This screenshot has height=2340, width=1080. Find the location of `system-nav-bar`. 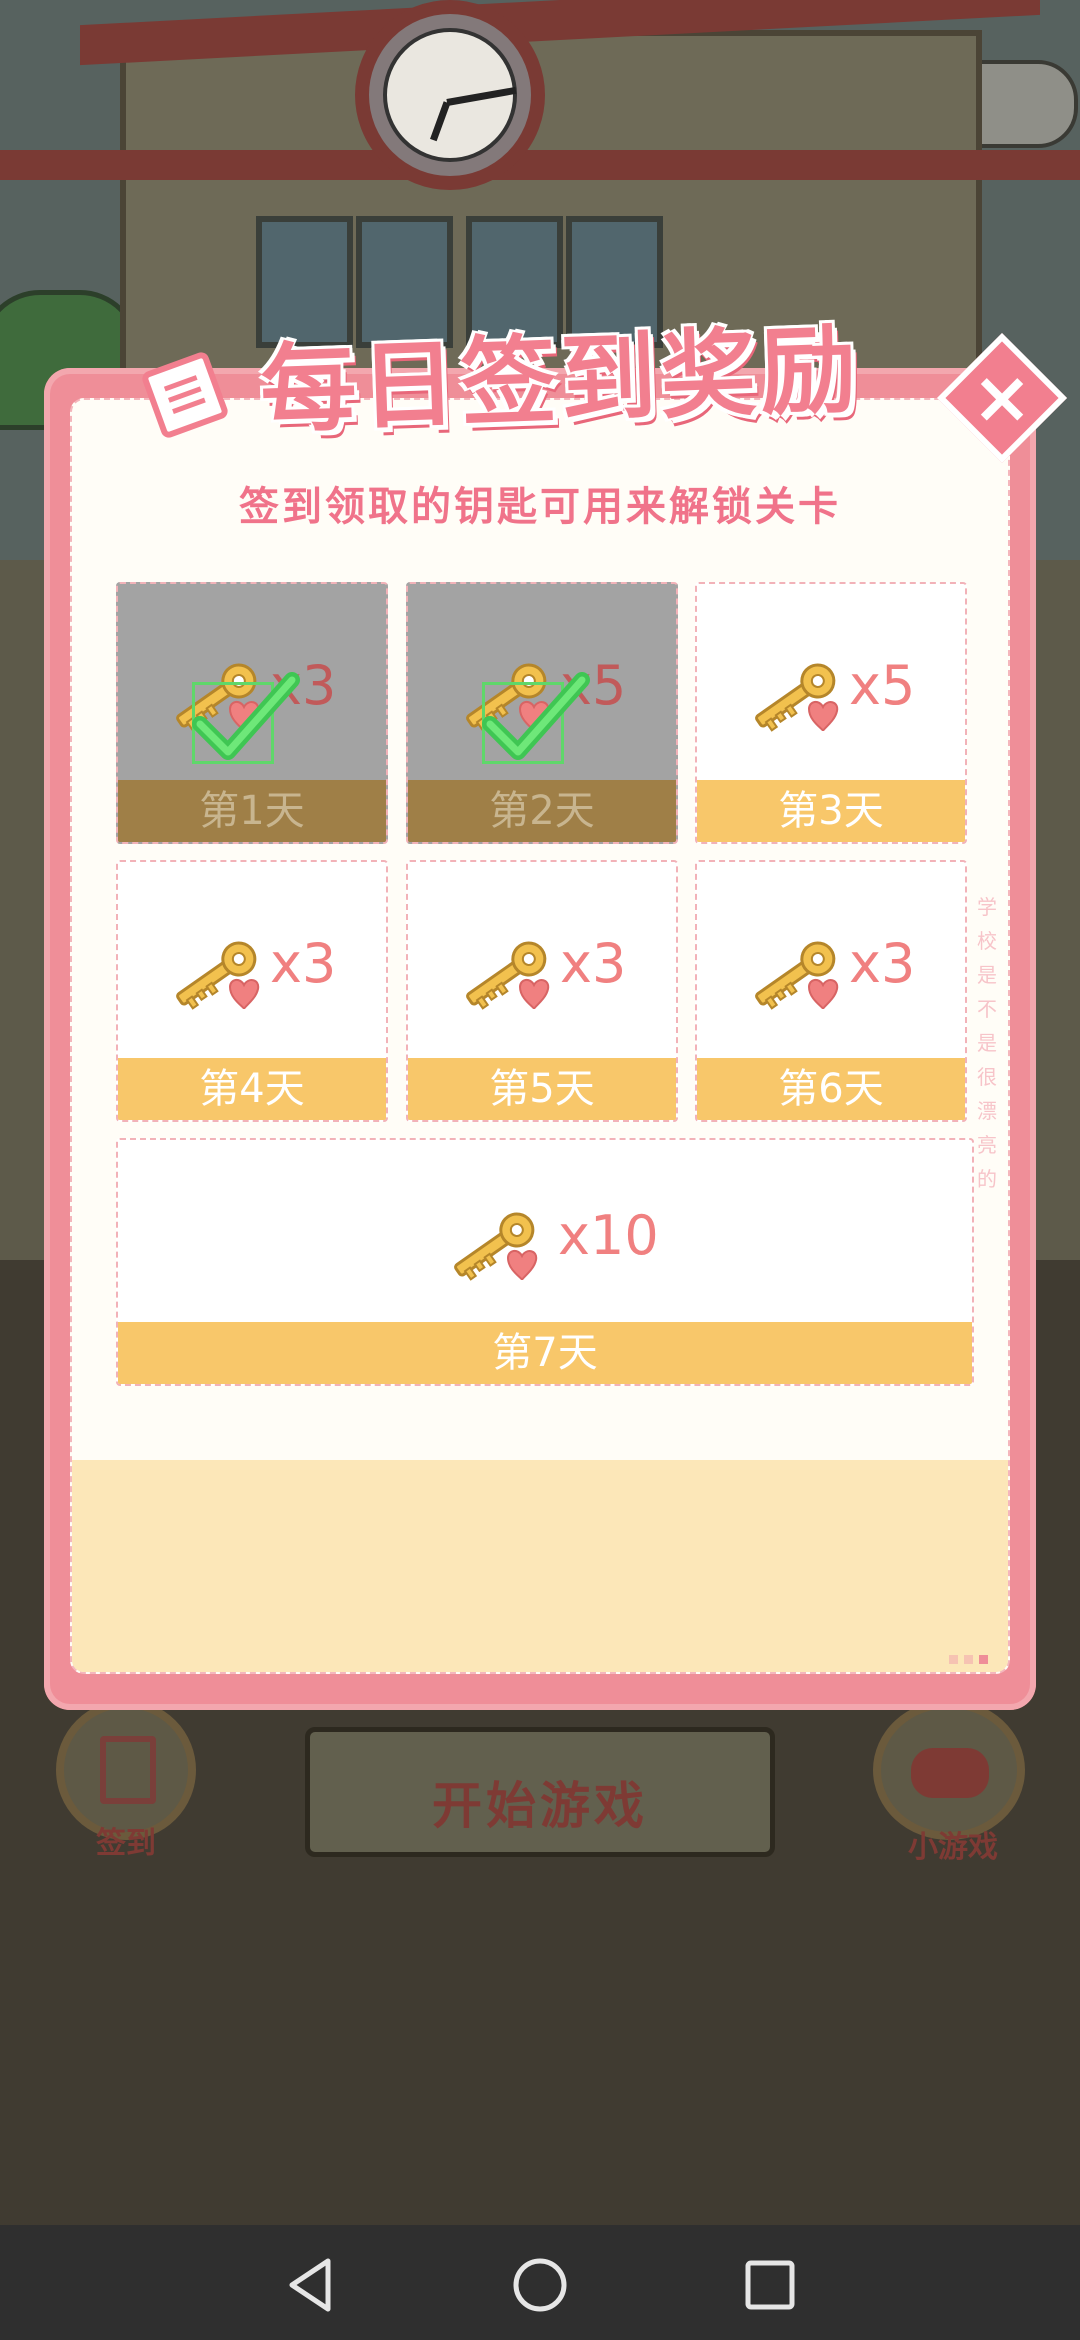

system-nav-bar is located at coordinates (540, 2282).